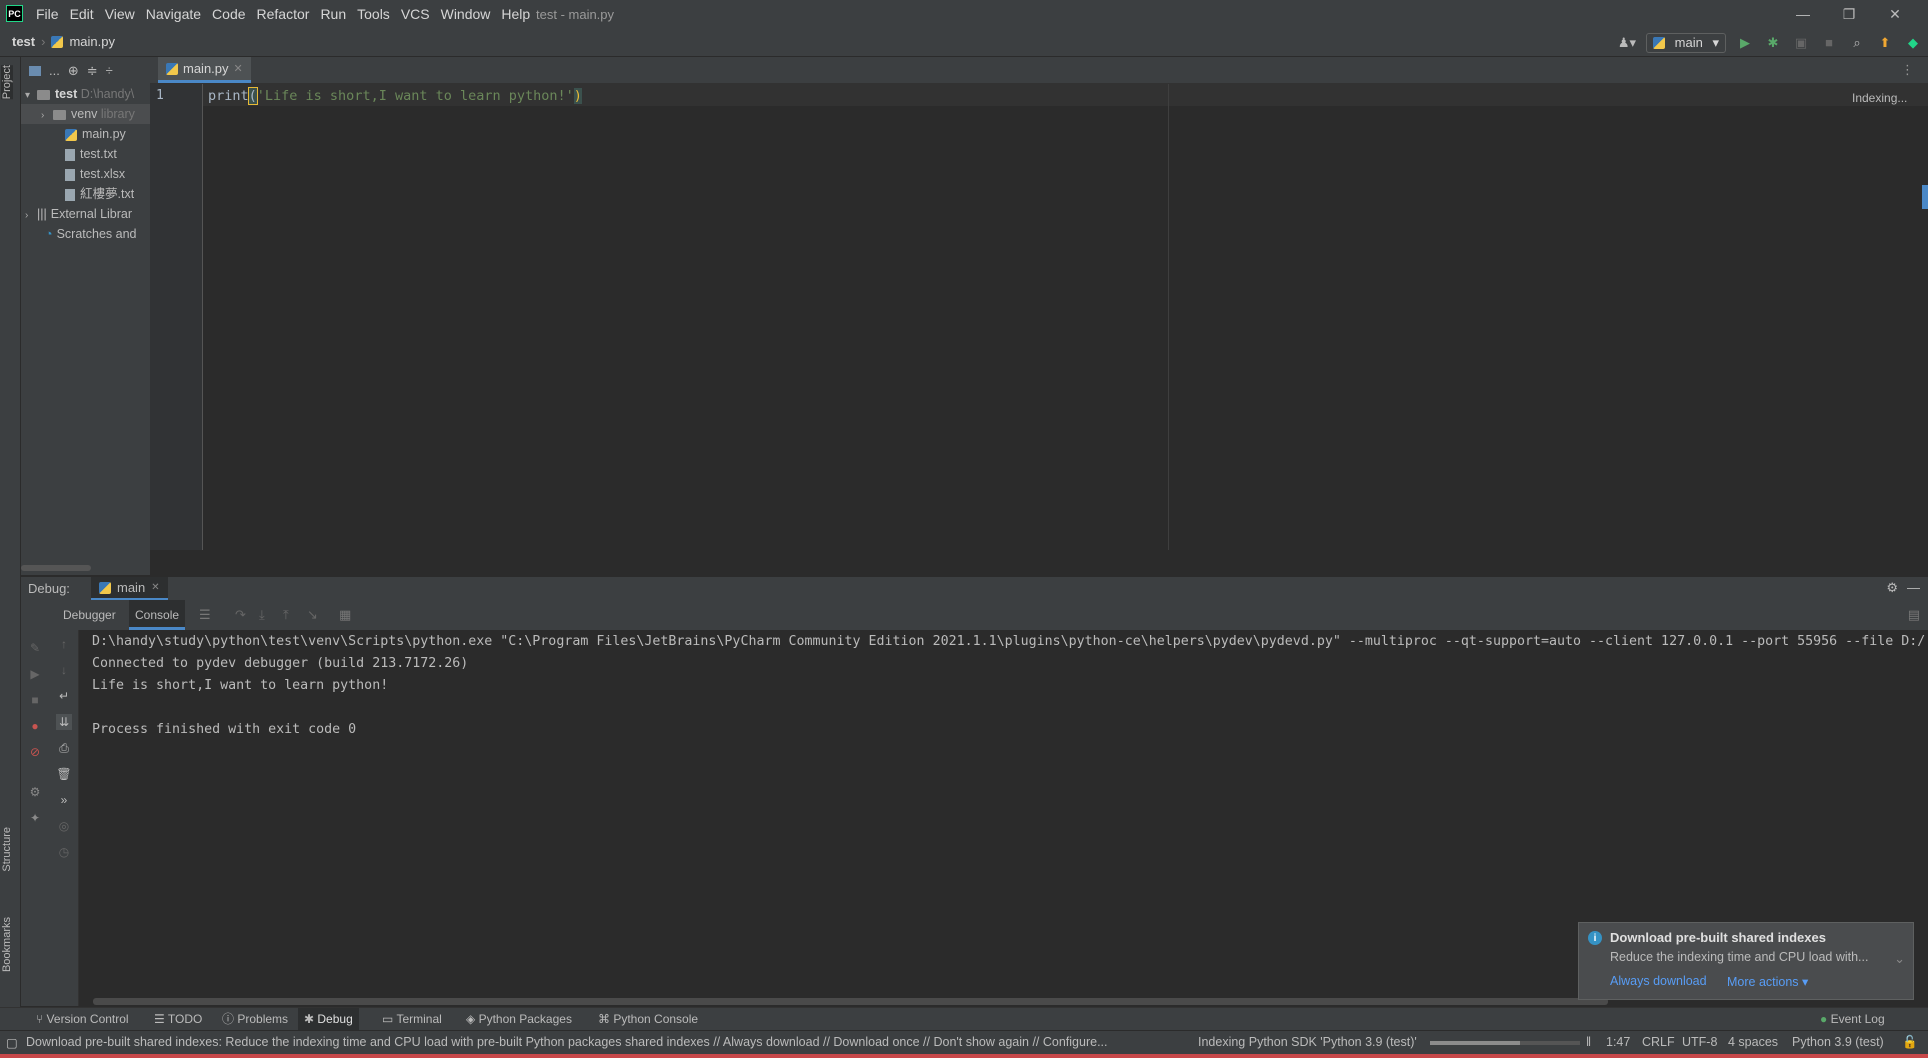  I want to click on list-icon: ☰, so click(205, 615).